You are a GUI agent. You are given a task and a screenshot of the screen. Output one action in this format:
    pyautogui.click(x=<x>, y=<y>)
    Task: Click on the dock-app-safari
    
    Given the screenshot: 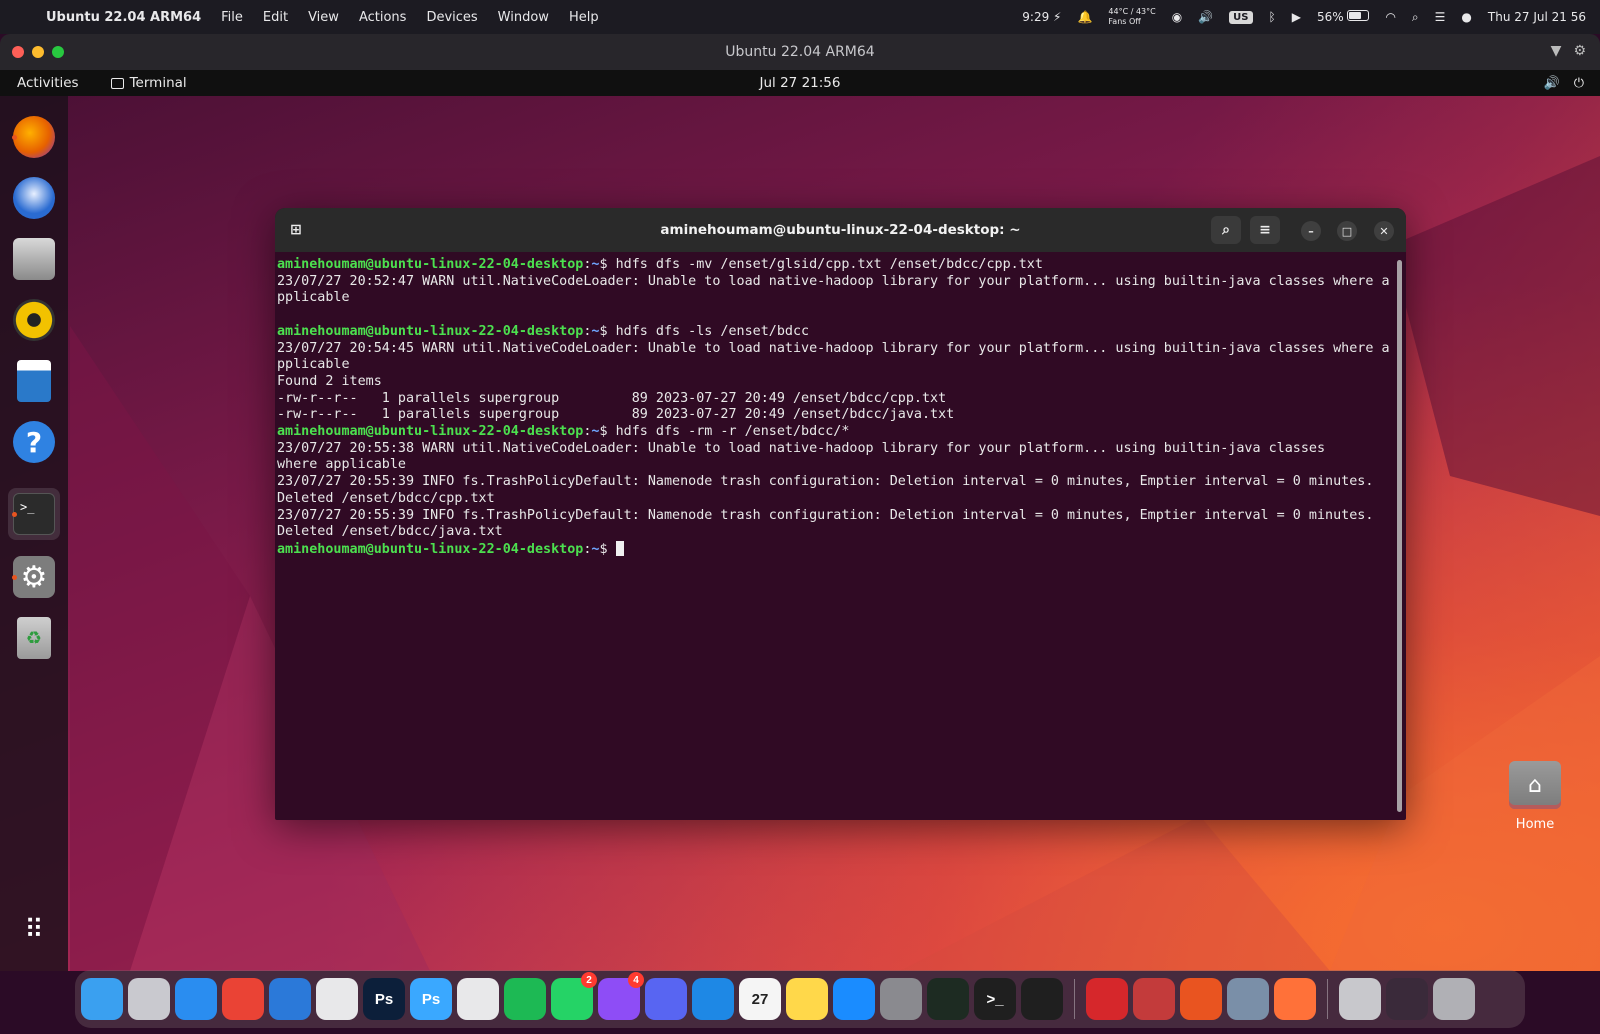 What is the action you would take?
    pyautogui.click(x=196, y=999)
    